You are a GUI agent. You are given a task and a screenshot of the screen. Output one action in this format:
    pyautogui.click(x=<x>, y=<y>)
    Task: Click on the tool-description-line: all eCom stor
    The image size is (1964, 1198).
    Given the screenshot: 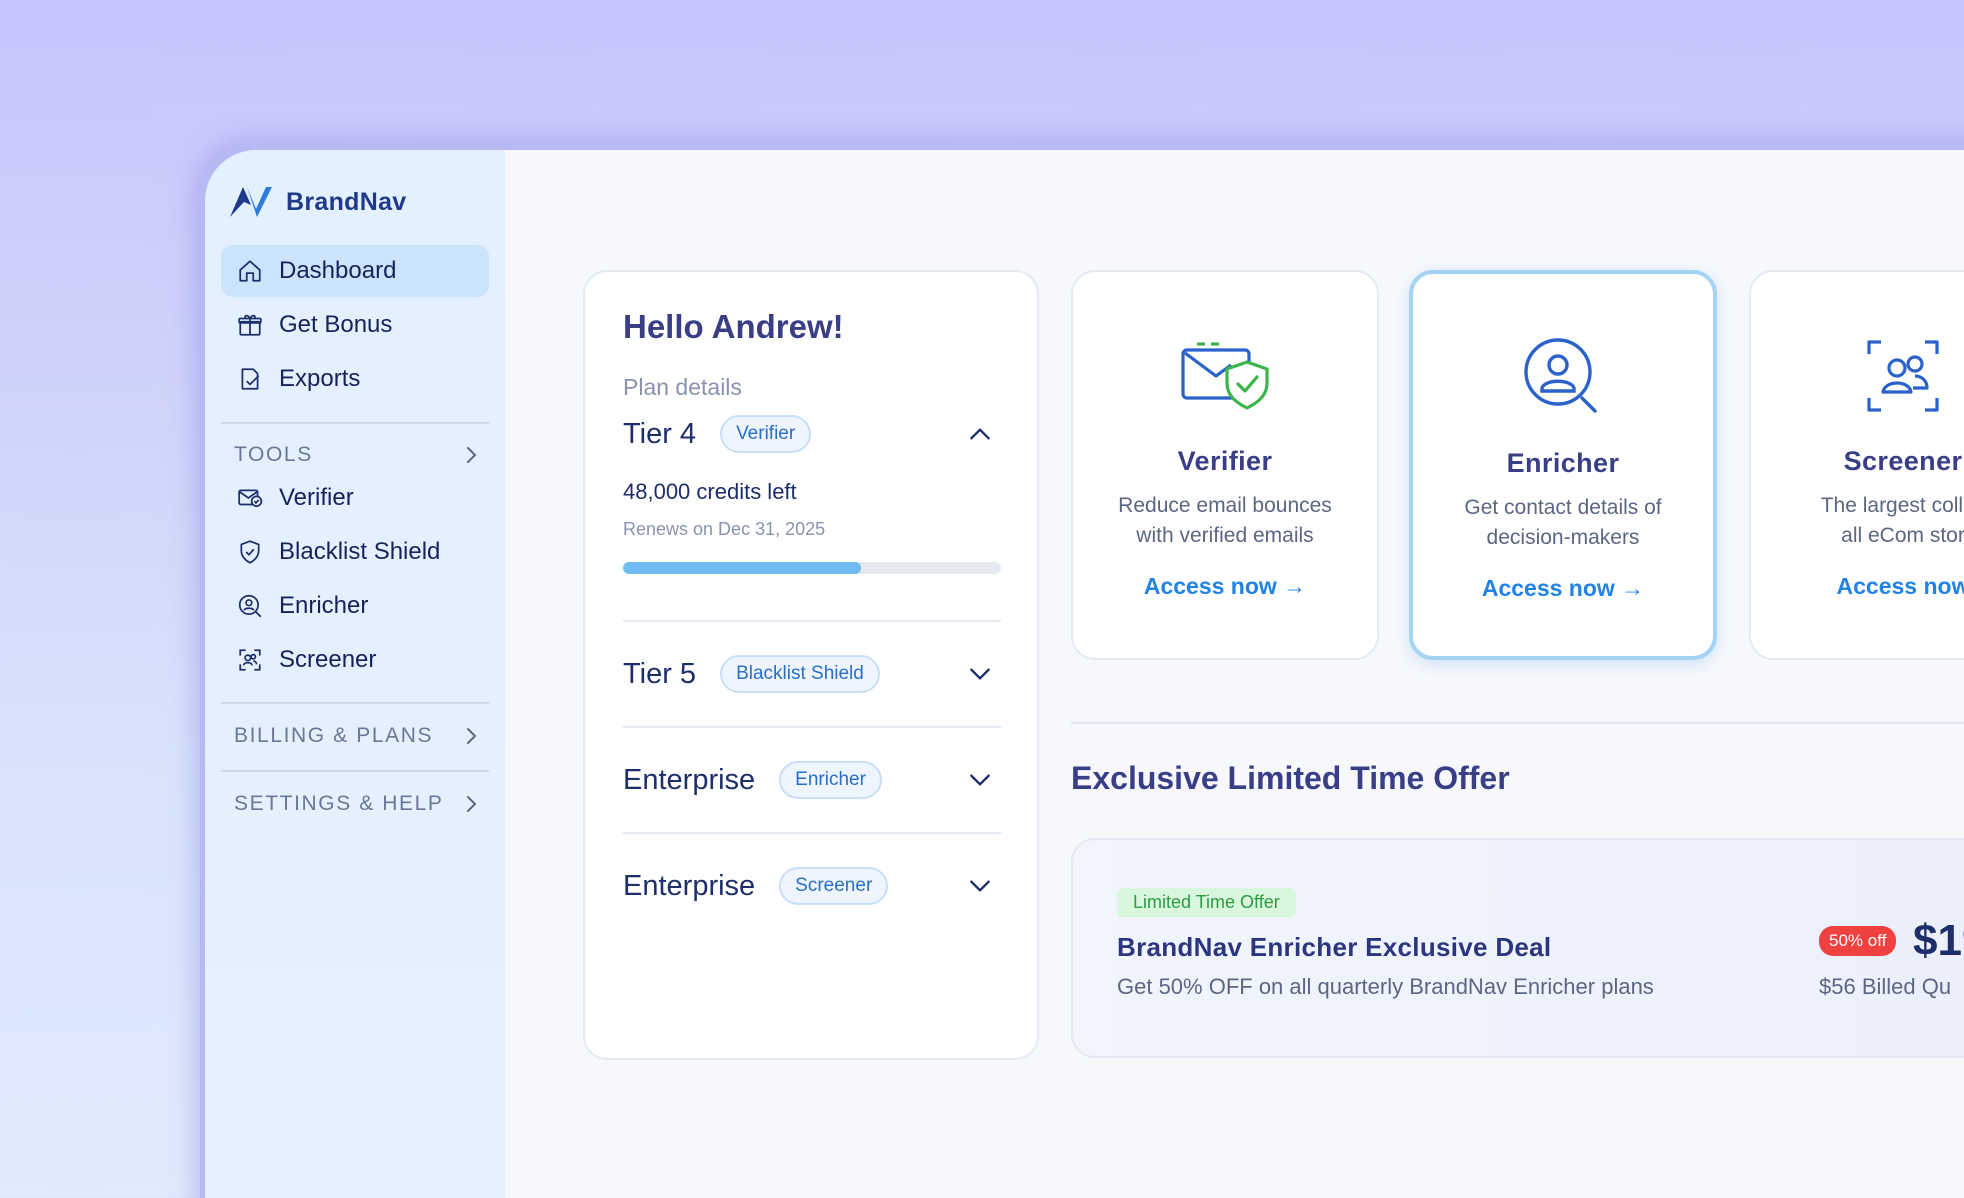 What is the action you would take?
    pyautogui.click(x=1902, y=535)
    